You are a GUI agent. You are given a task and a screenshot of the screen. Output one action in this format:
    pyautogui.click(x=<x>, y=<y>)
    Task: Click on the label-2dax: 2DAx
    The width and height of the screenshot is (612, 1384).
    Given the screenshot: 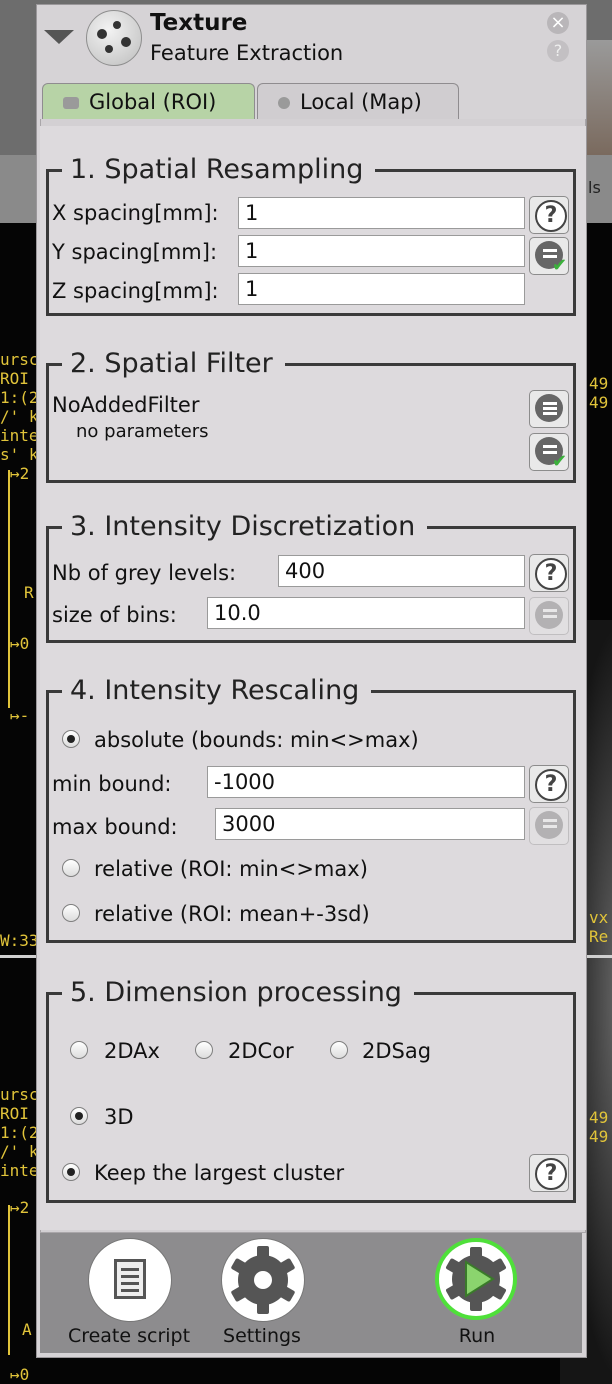 What is the action you would take?
    pyautogui.click(x=132, y=1051)
    